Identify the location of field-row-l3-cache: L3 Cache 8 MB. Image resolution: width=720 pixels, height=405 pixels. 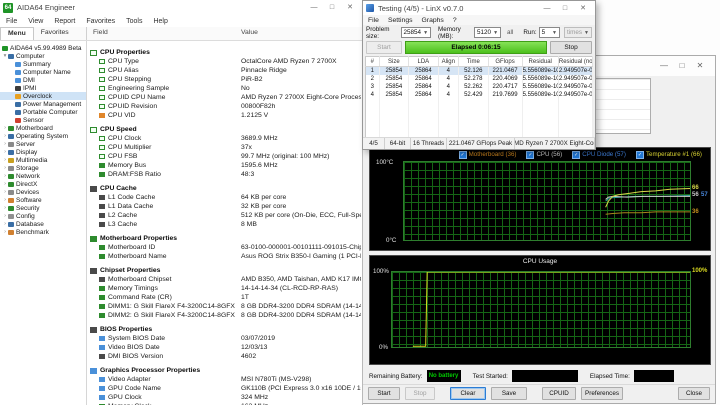
(224, 224).